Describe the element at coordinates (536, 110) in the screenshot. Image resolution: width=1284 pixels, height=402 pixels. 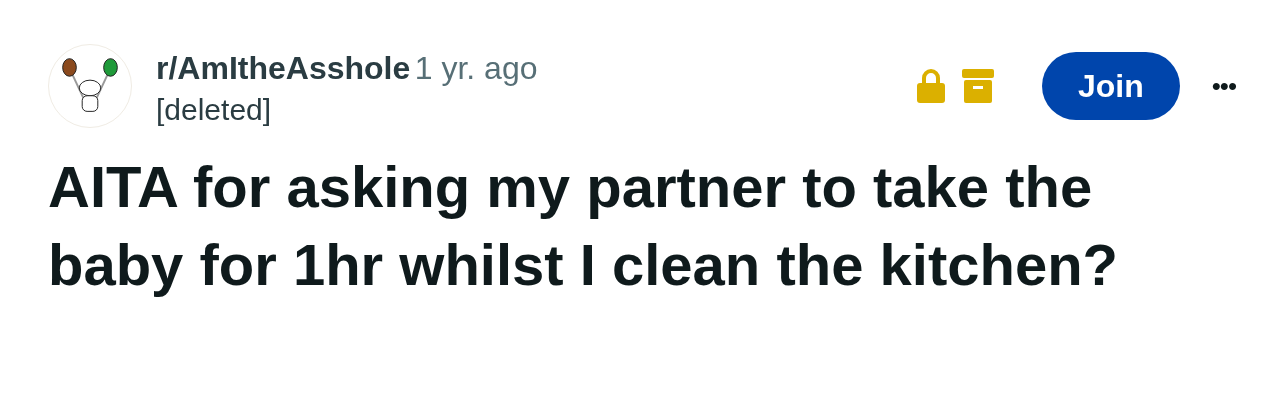
I see `author-name: [deleted]` at that location.